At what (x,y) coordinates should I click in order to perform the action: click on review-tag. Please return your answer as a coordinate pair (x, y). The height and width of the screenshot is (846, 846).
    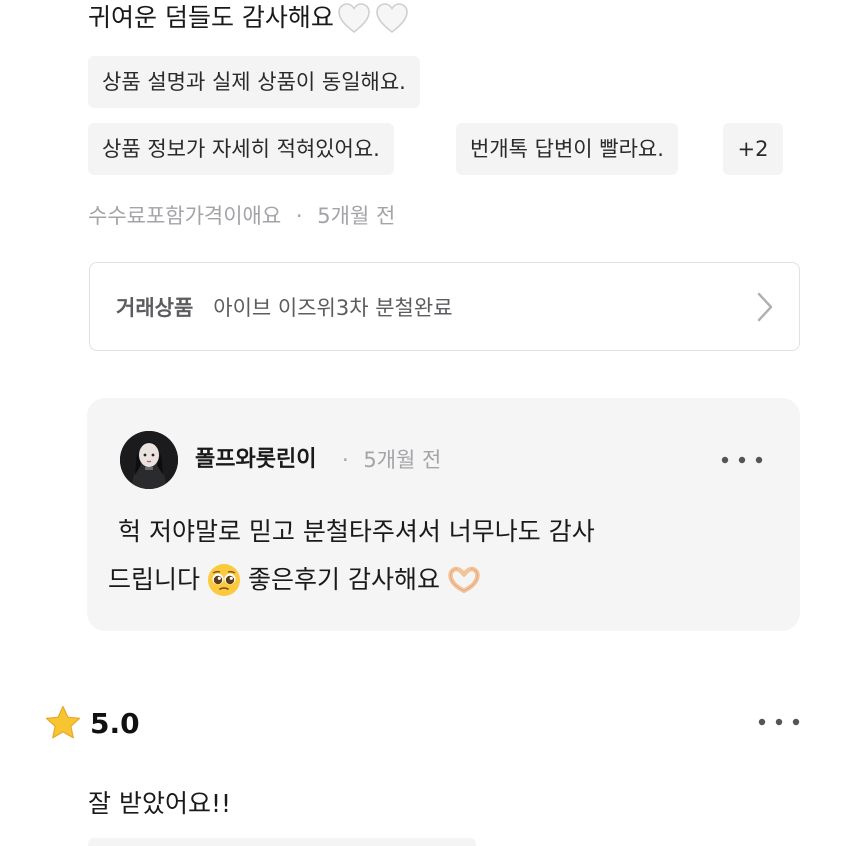
    Looking at the image, I should click on (282, 842).